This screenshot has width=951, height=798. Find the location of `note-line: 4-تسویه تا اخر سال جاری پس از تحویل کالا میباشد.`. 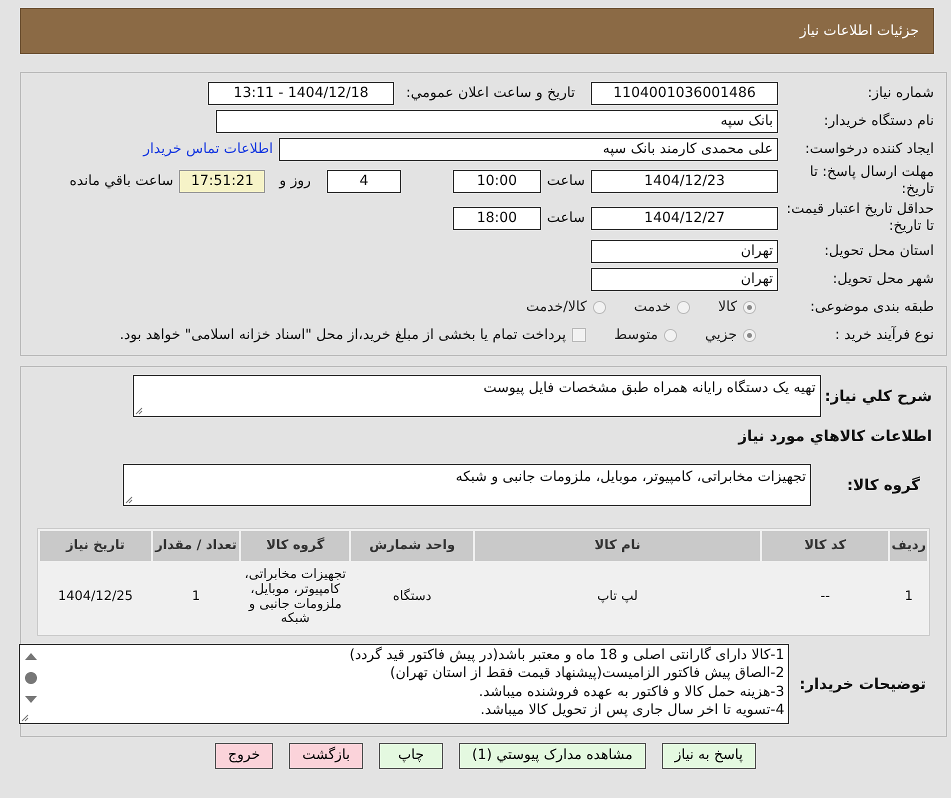

note-line: 4-تسویه تا اخر سال جاری پس از تحویل کالا میباشد. is located at coordinates (631, 710).